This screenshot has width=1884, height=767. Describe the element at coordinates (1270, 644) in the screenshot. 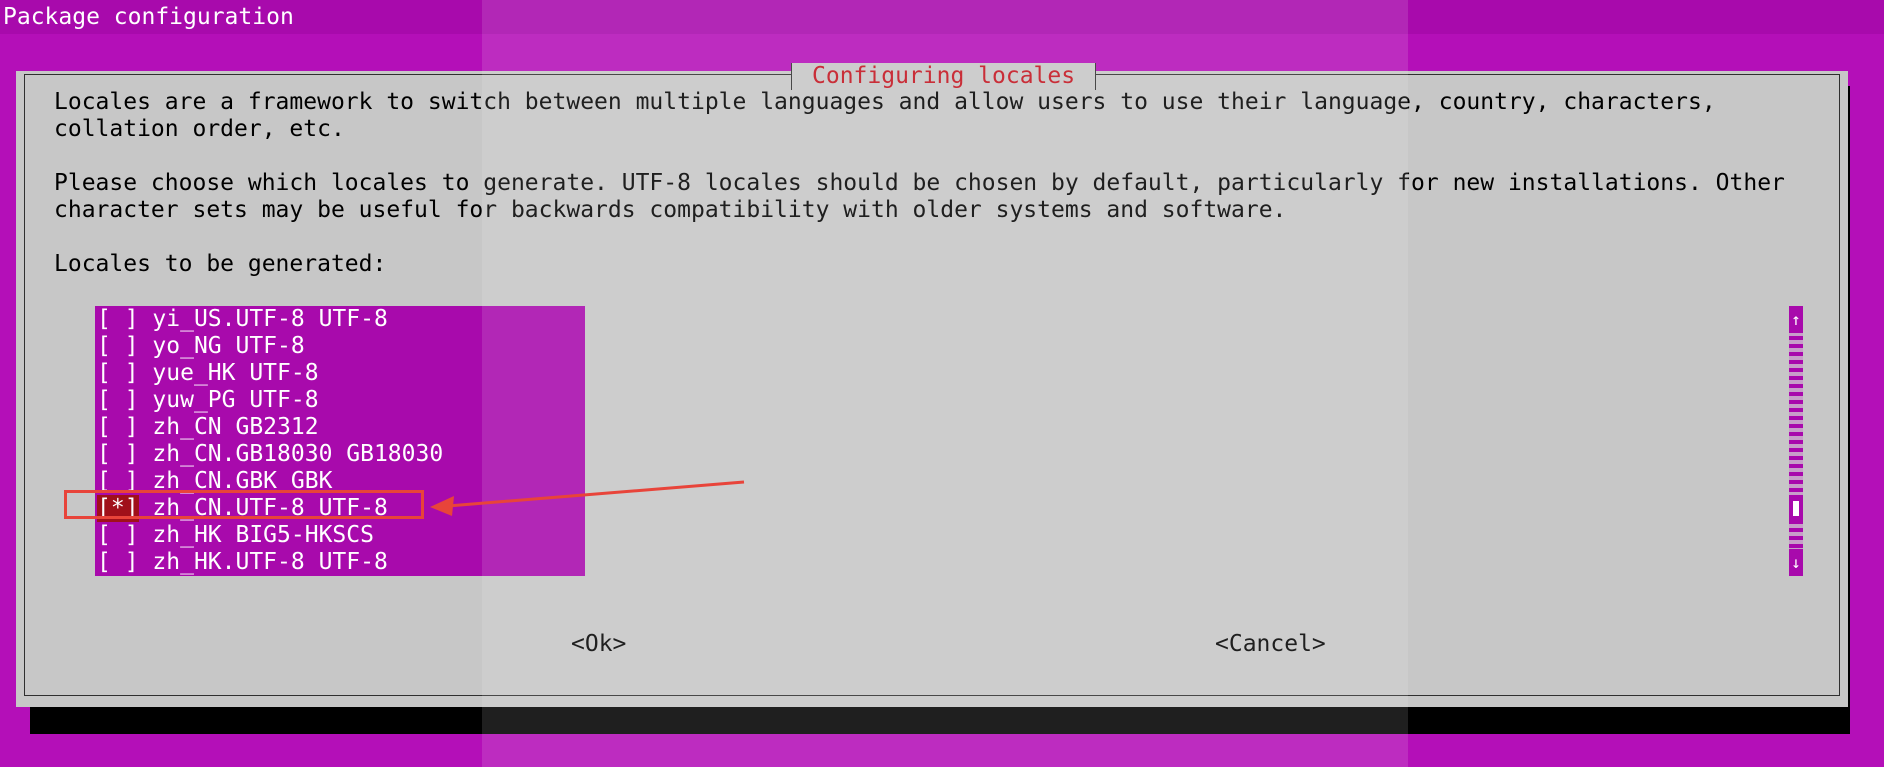

I see `cancel-button: <Cancel>` at that location.